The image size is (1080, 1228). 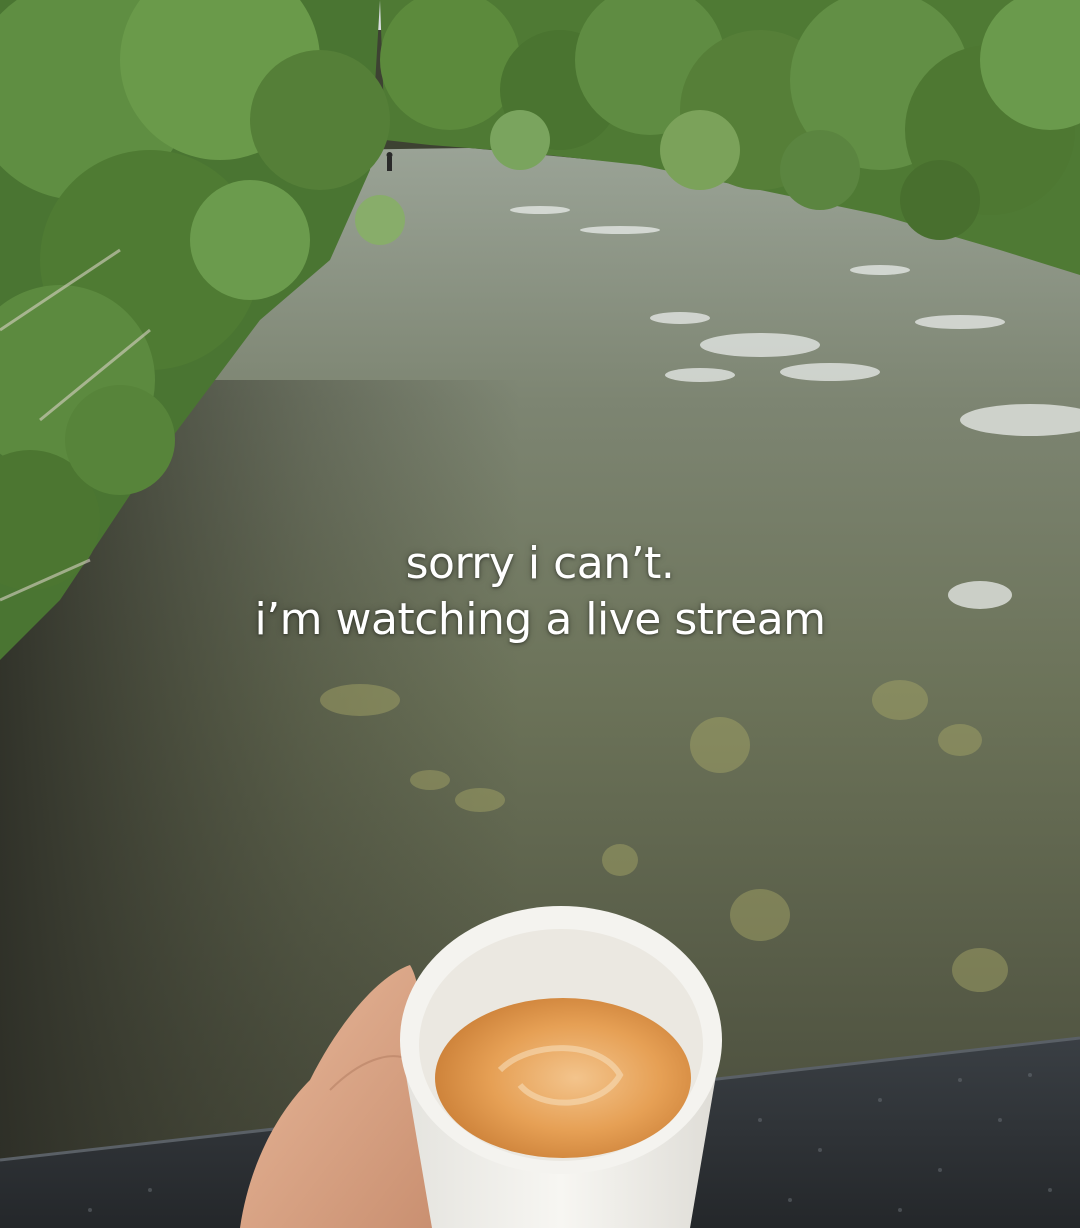 I want to click on caption-line-2: i’m watching a live stream, so click(x=540, y=619).